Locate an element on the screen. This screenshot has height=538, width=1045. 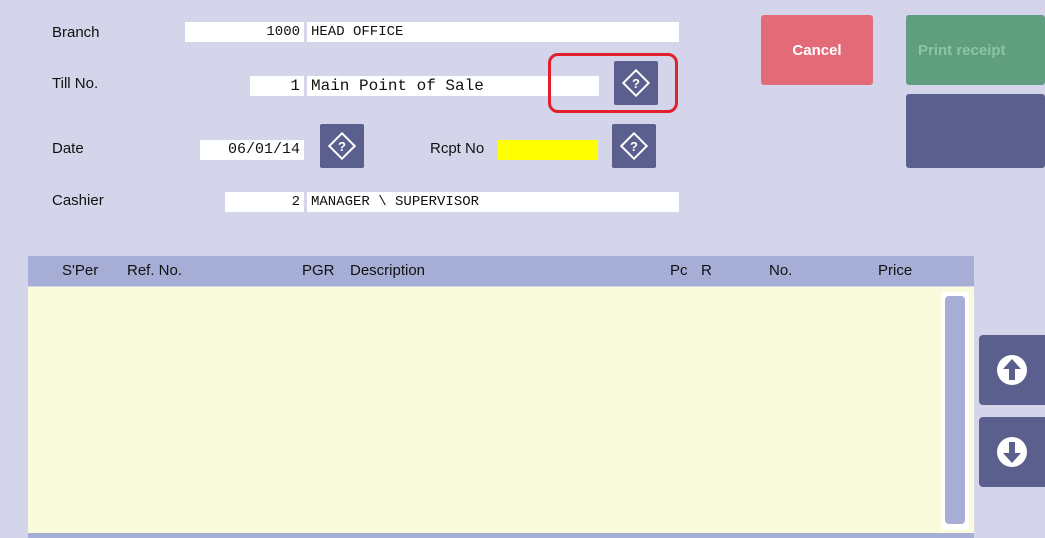
arrow-up-icon is located at coordinates (1012, 370).